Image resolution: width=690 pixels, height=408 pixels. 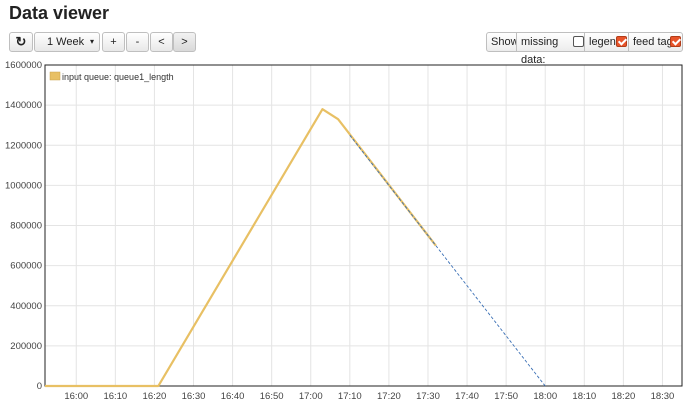 What do you see at coordinates (118, 77) in the screenshot?
I see `legend-label: input queue: queue1_length` at bounding box center [118, 77].